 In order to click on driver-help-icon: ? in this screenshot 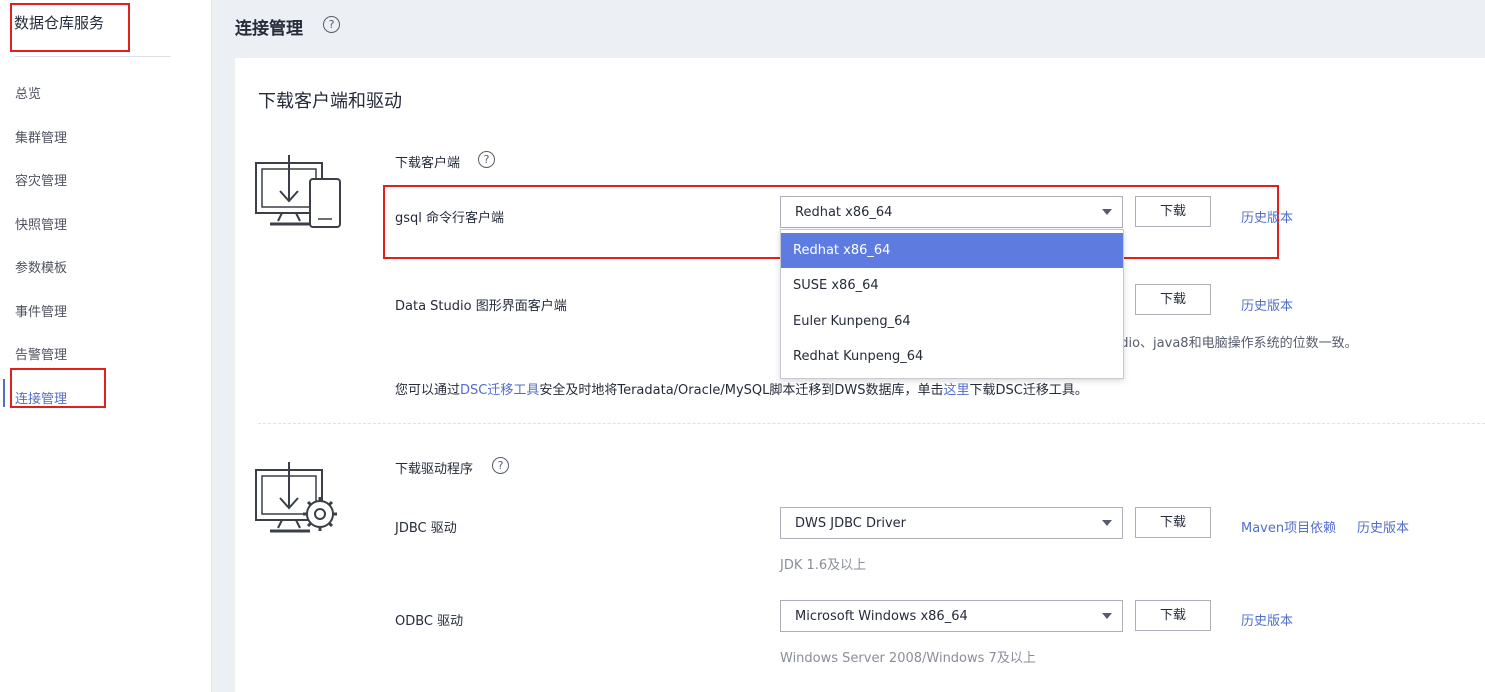, I will do `click(500, 465)`.